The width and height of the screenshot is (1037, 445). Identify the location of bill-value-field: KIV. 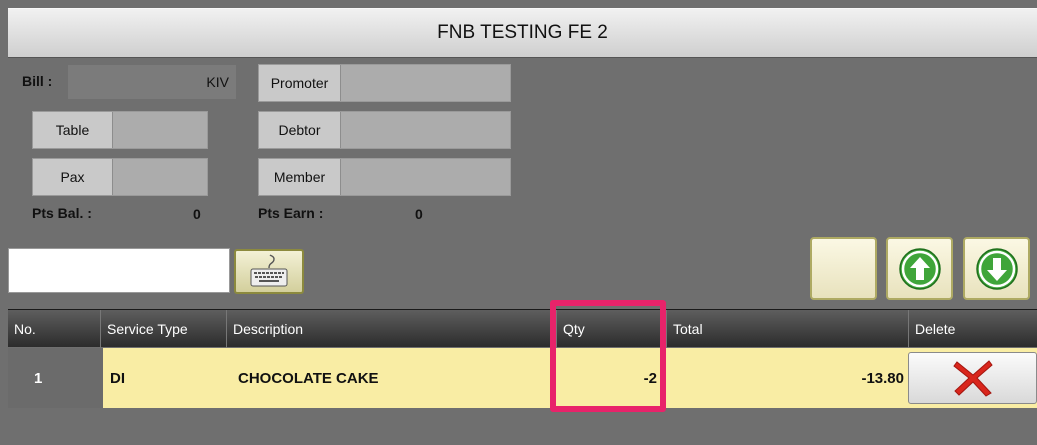
(152, 82).